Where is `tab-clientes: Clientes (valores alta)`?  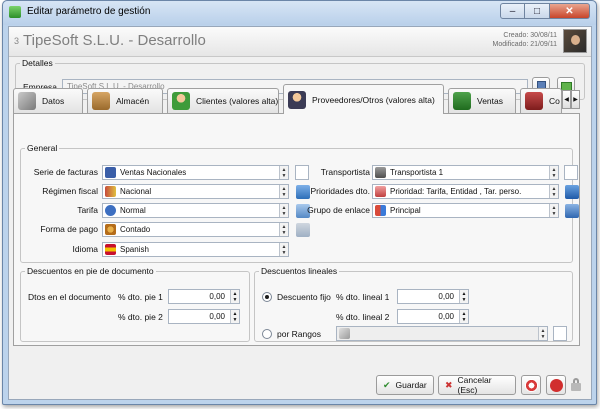
tab-clientes: Clientes (valores alta) is located at coordinates (223, 100).